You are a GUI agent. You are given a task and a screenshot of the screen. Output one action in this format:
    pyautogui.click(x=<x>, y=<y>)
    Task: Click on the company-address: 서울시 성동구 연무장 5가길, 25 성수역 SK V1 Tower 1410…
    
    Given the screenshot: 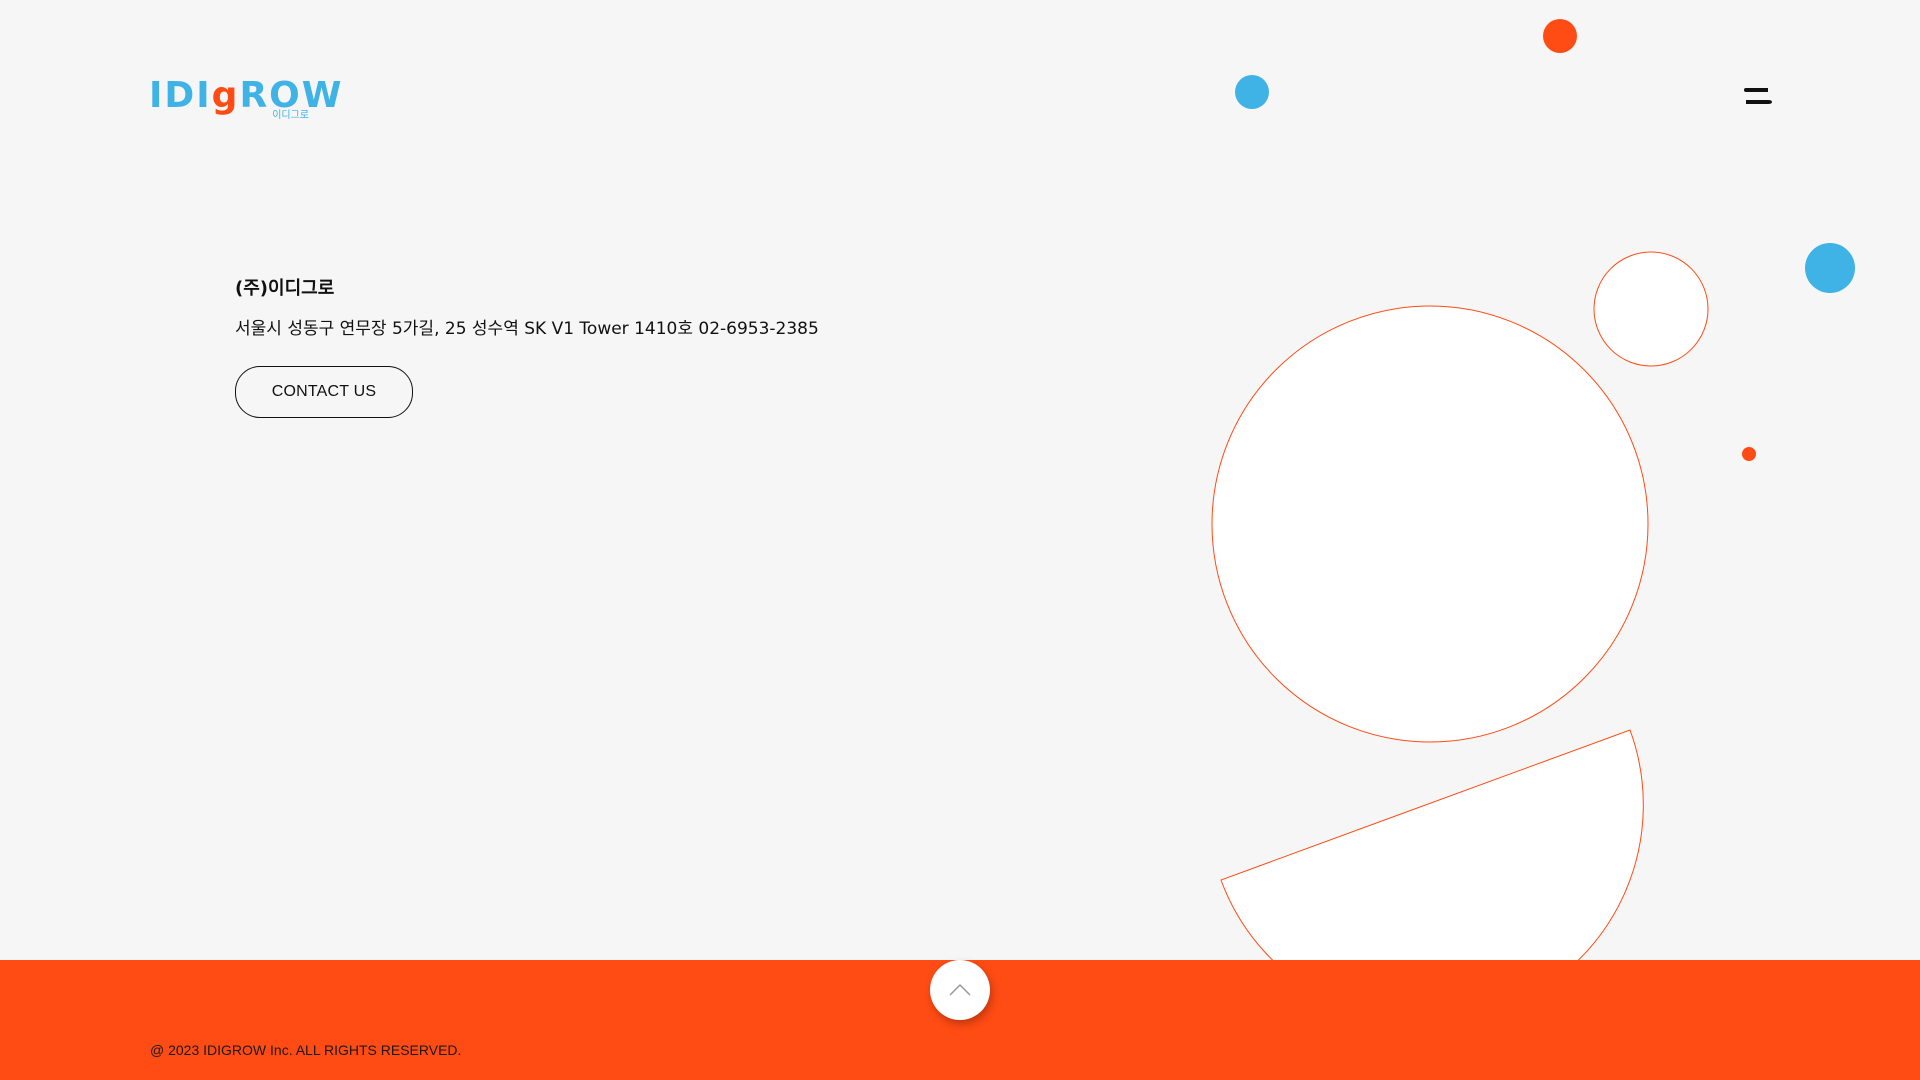 What is the action you would take?
    pyautogui.click(x=527, y=329)
    